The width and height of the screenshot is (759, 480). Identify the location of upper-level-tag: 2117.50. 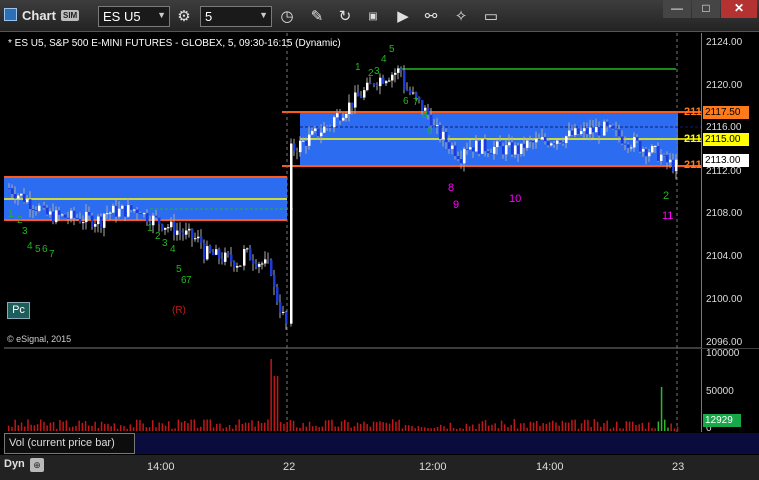
(726, 112).